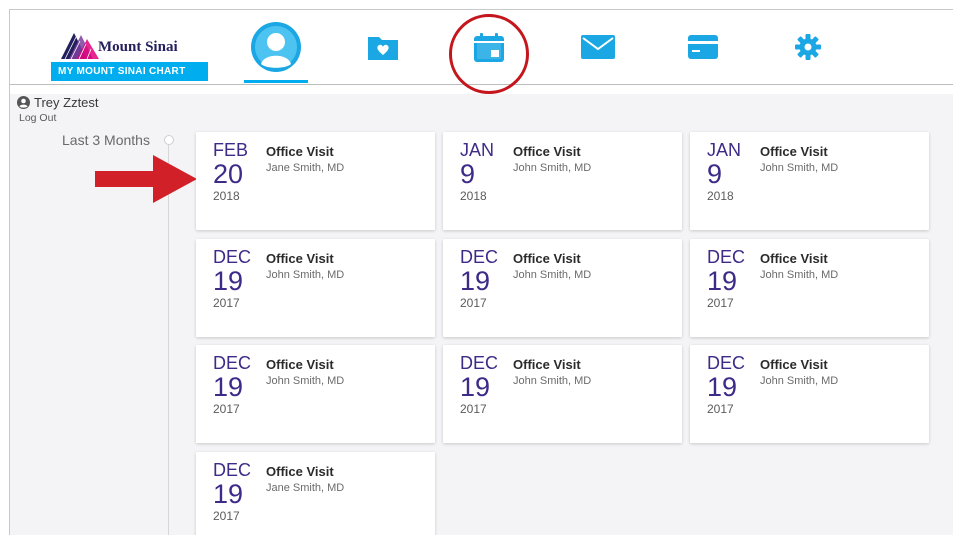 This screenshot has width=953, height=535. I want to click on credit-card-icon, so click(703, 47).